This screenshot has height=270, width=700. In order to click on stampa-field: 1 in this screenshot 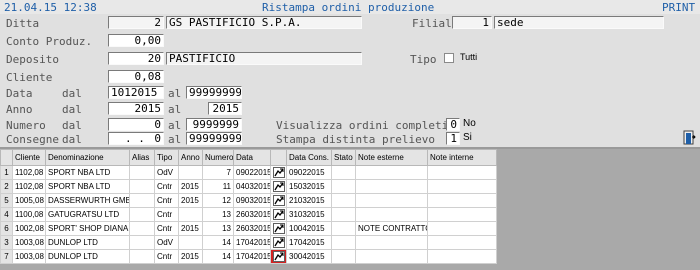, I will do `click(453, 138)`.